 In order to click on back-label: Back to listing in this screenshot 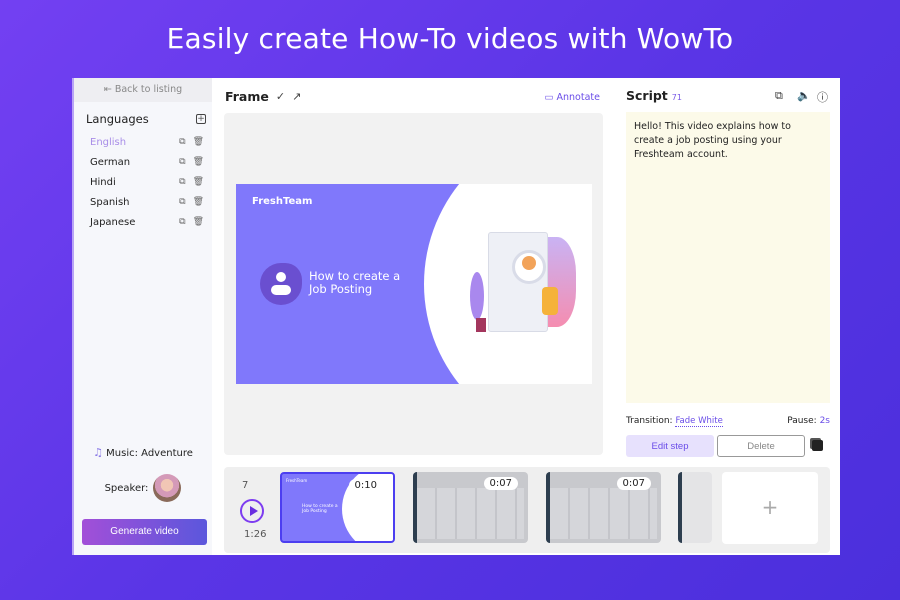, I will do `click(148, 89)`.